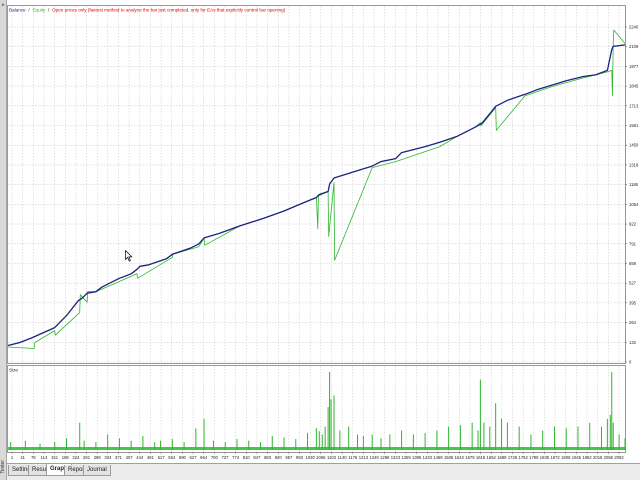 The height and width of the screenshot is (480, 640). Describe the element at coordinates (129, 256) in the screenshot. I see `mouse-cursor-icon` at that location.